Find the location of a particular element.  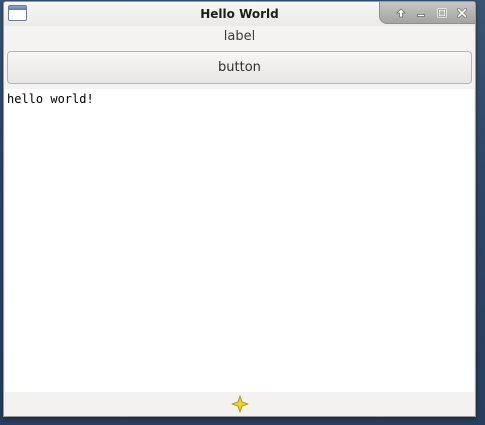

shade-up-icon is located at coordinates (401, 12).